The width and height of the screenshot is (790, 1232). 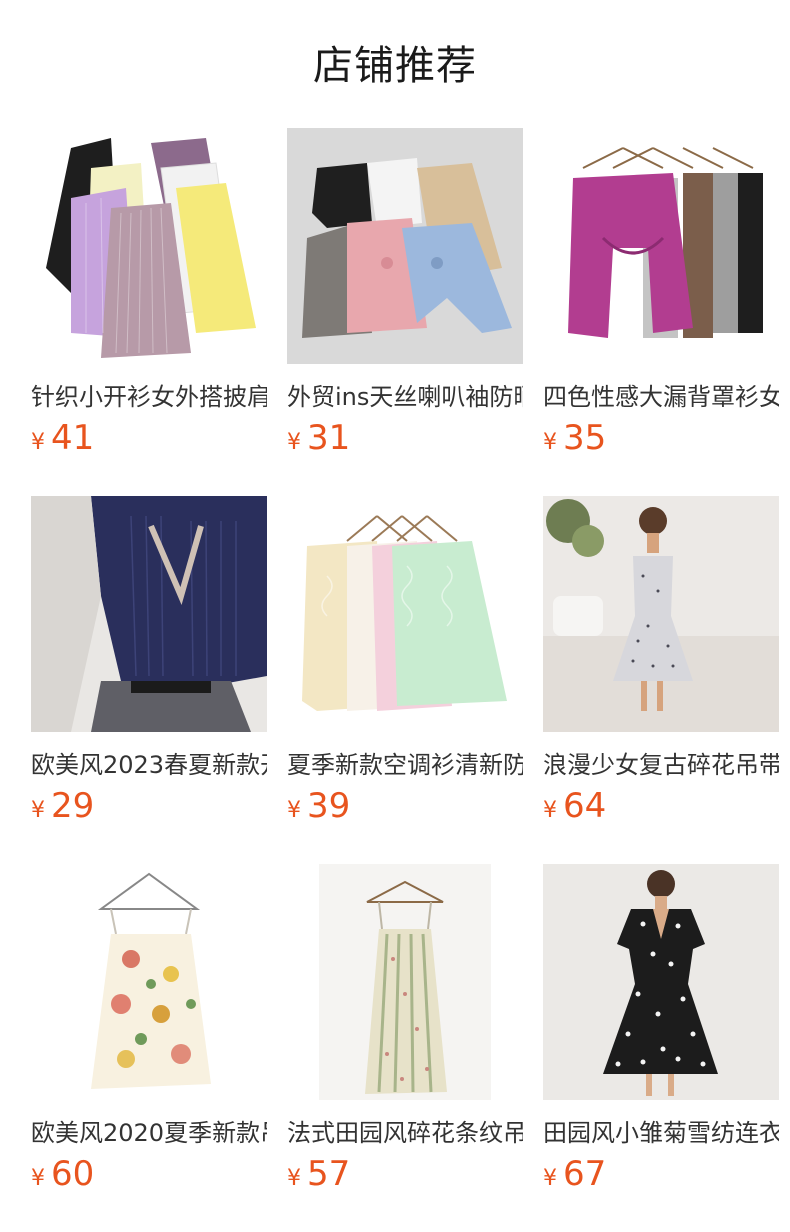 What do you see at coordinates (149, 438) in the screenshot?
I see `product-price: ¥41` at bounding box center [149, 438].